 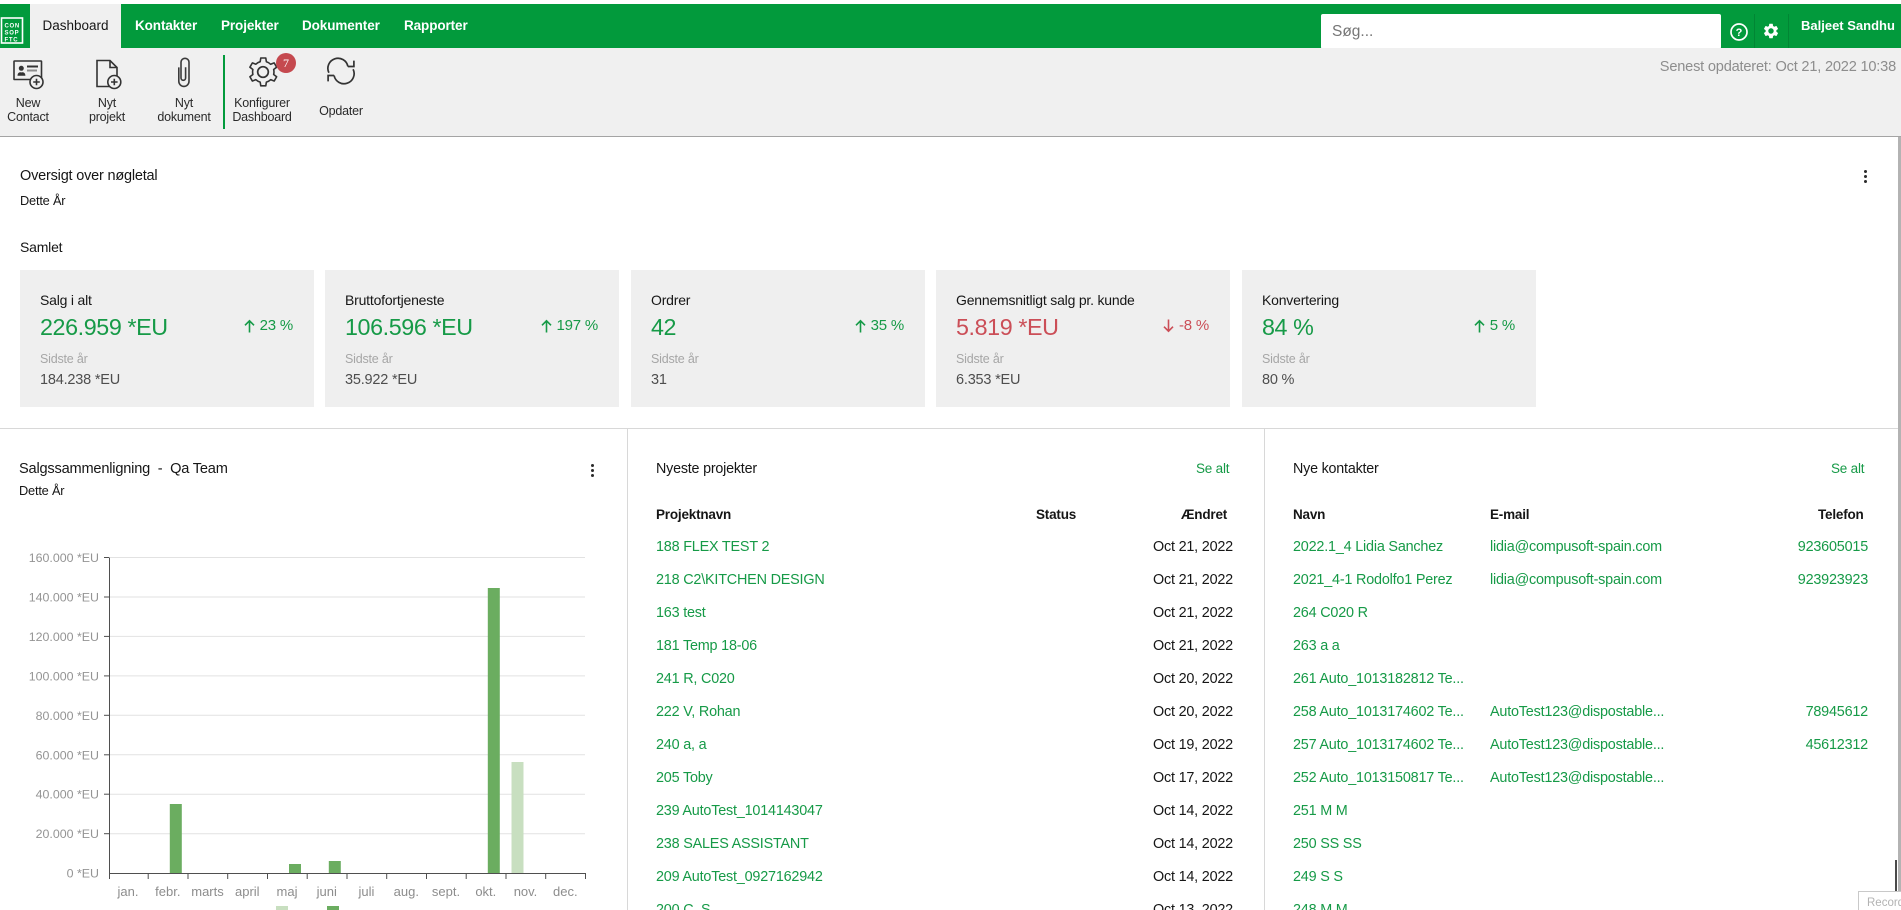 I want to click on svg-text: 100.000 *EU, so click(x=64, y=676).